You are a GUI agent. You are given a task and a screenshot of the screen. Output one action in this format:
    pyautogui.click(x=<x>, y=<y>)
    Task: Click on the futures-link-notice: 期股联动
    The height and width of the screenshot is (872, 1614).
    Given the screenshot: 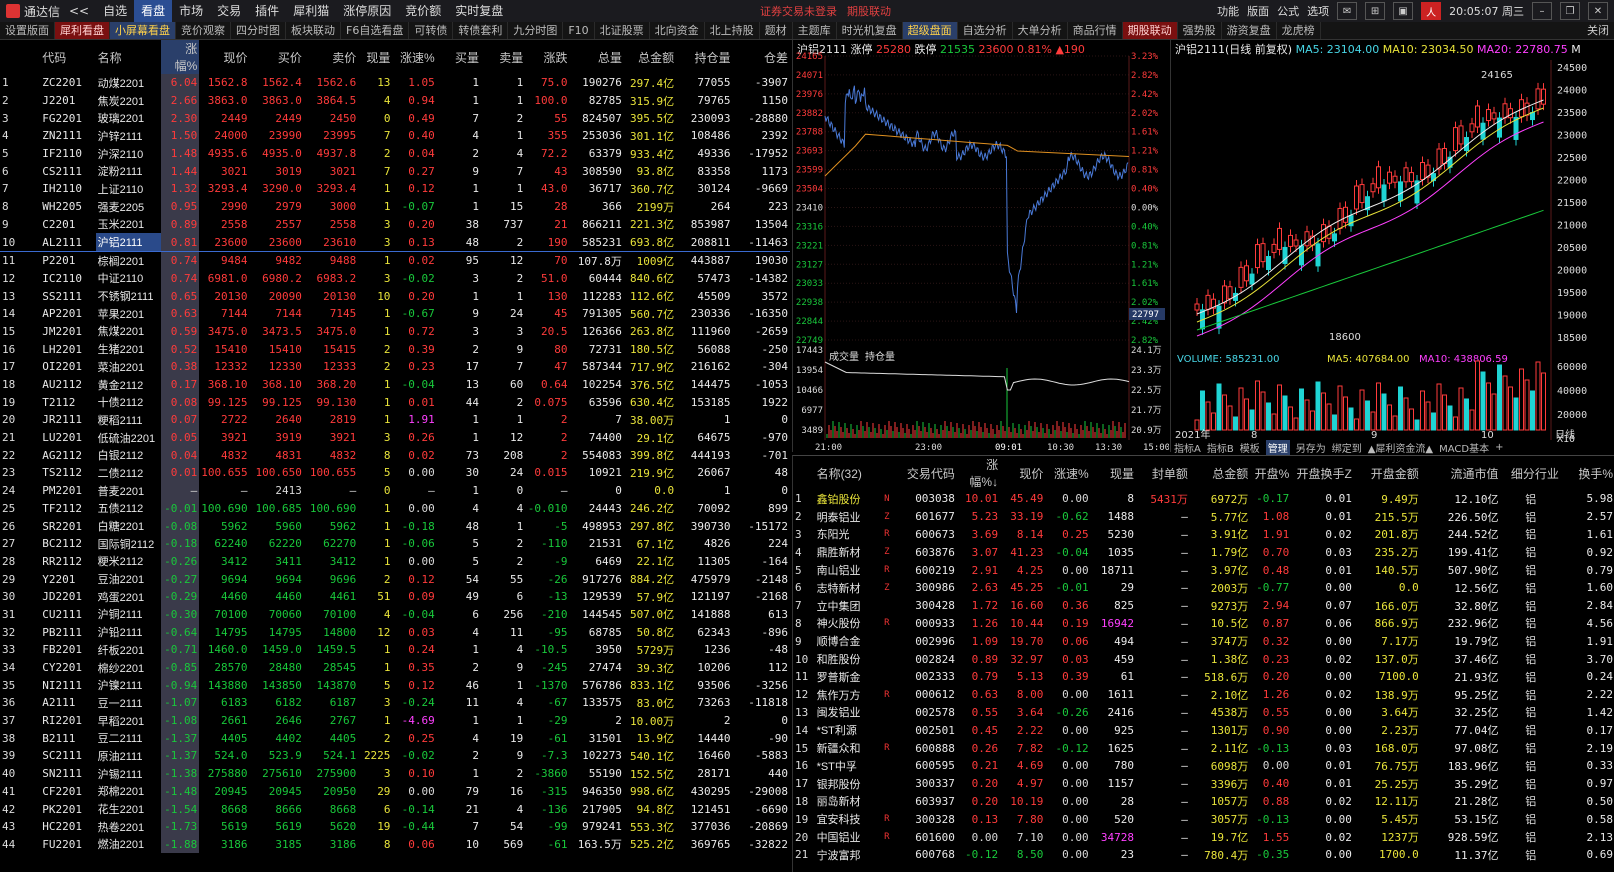 What is the action you would take?
    pyautogui.click(x=869, y=11)
    